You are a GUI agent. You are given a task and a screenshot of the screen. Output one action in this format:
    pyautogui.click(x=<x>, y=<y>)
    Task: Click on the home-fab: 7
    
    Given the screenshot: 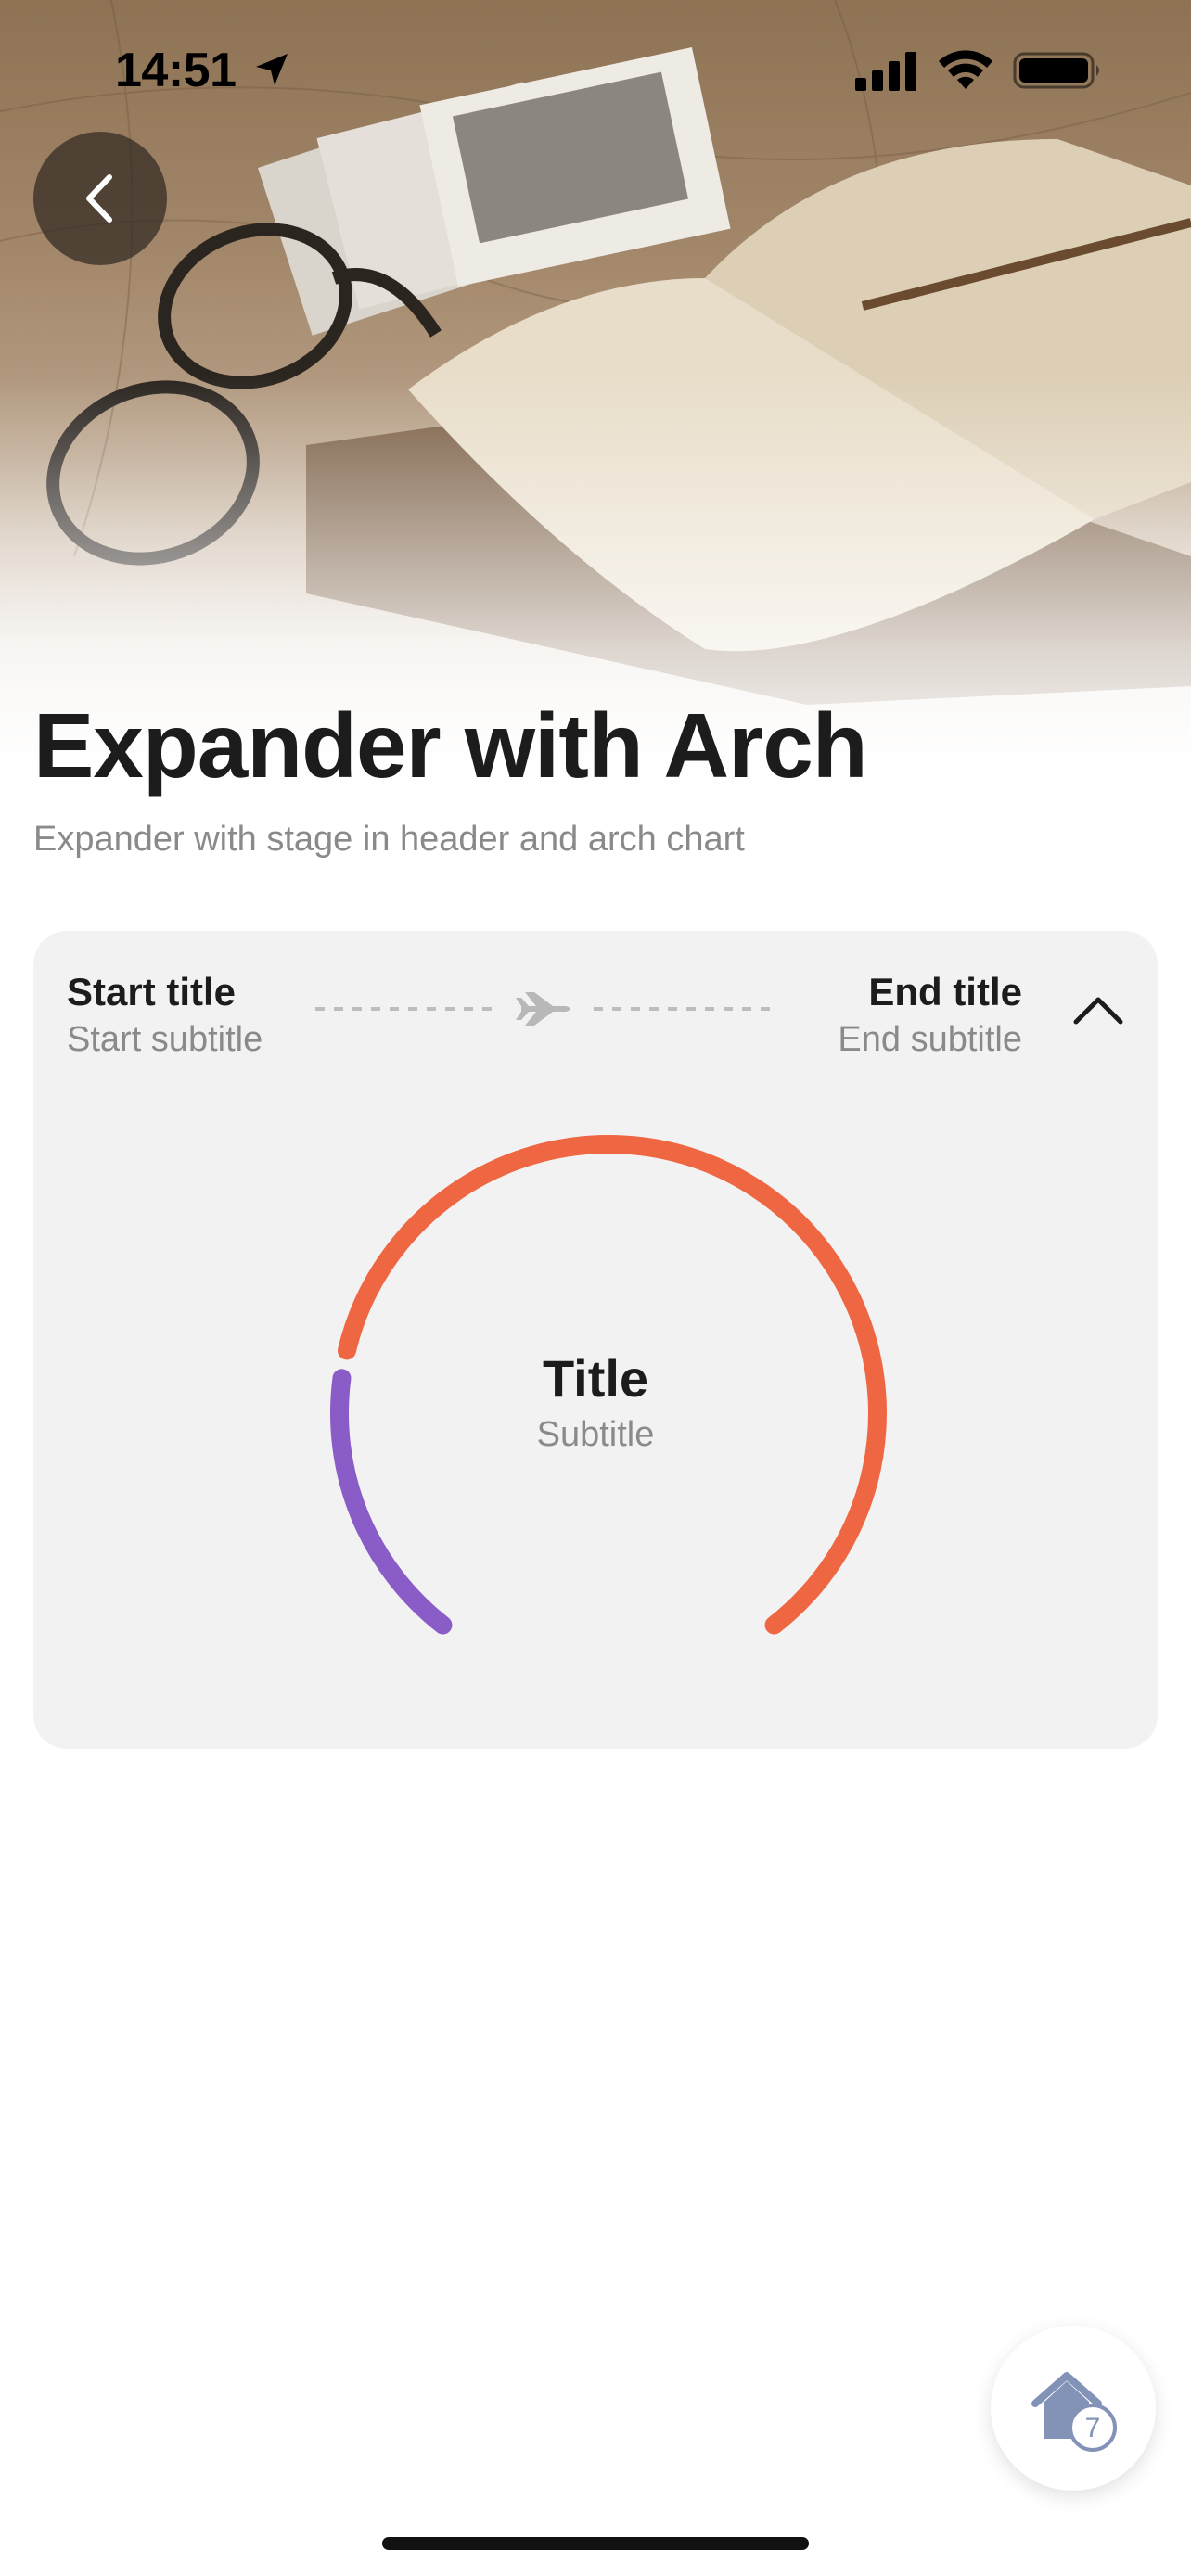 What is the action you would take?
    pyautogui.click(x=1073, y=2408)
    